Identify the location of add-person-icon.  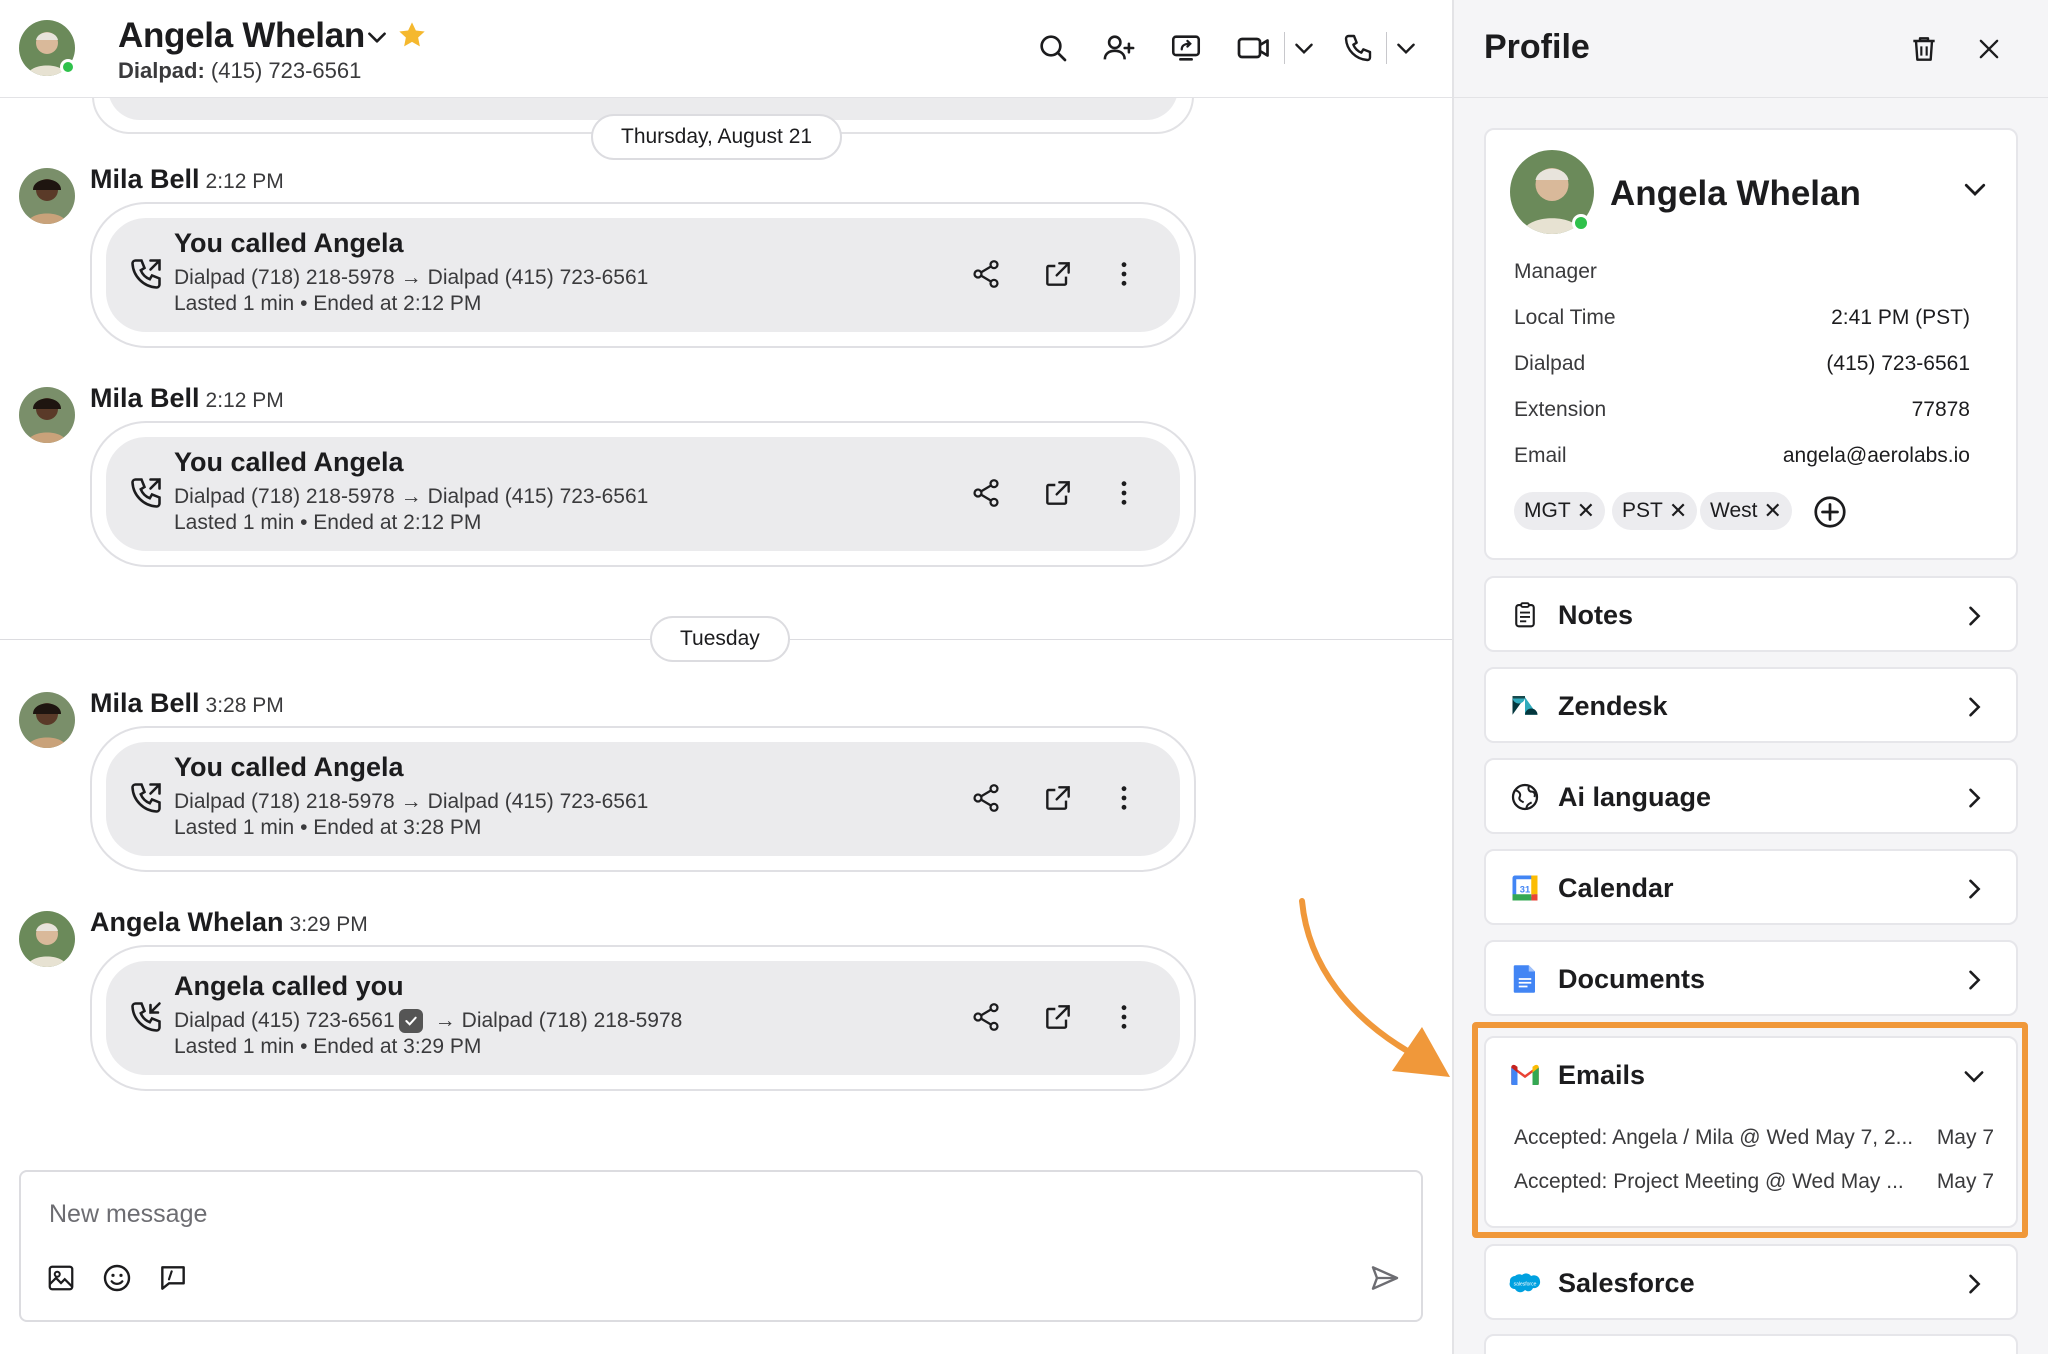
(1119, 48).